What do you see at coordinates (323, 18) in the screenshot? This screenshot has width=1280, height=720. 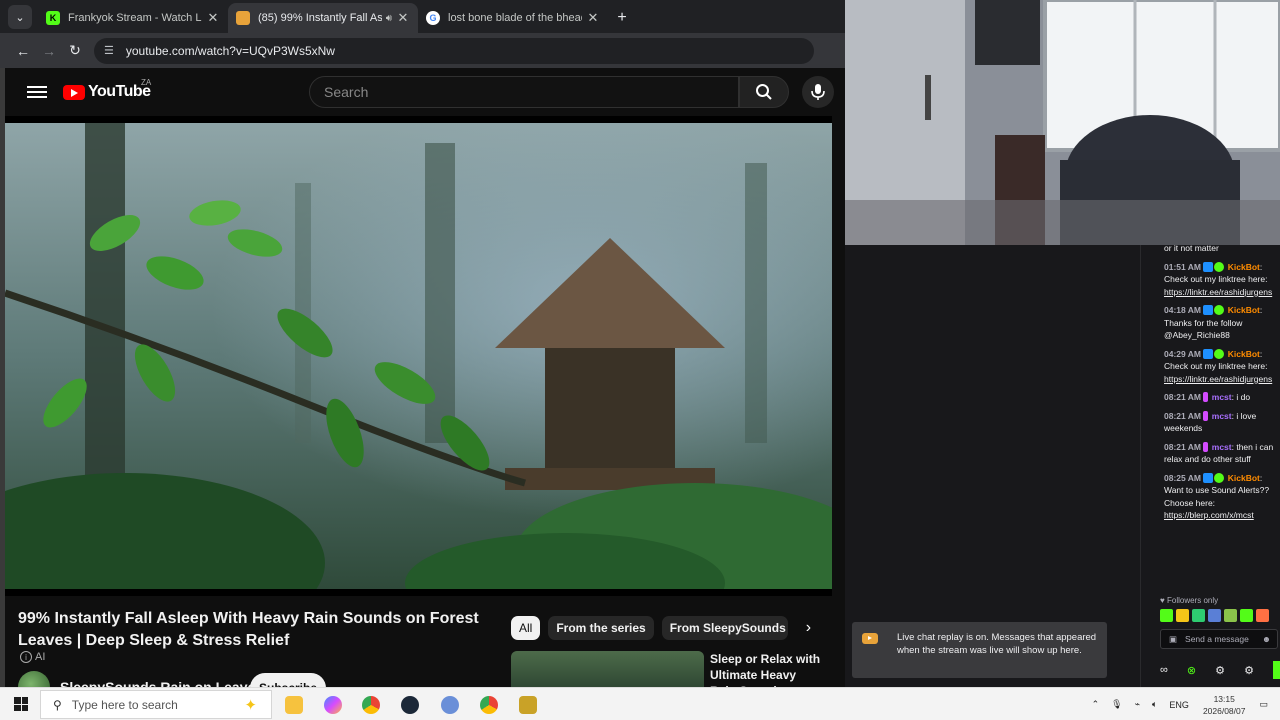 I see `tab-youtube: (85) 99% Instantly Fall Asle 🔊︎ ✕` at bounding box center [323, 18].